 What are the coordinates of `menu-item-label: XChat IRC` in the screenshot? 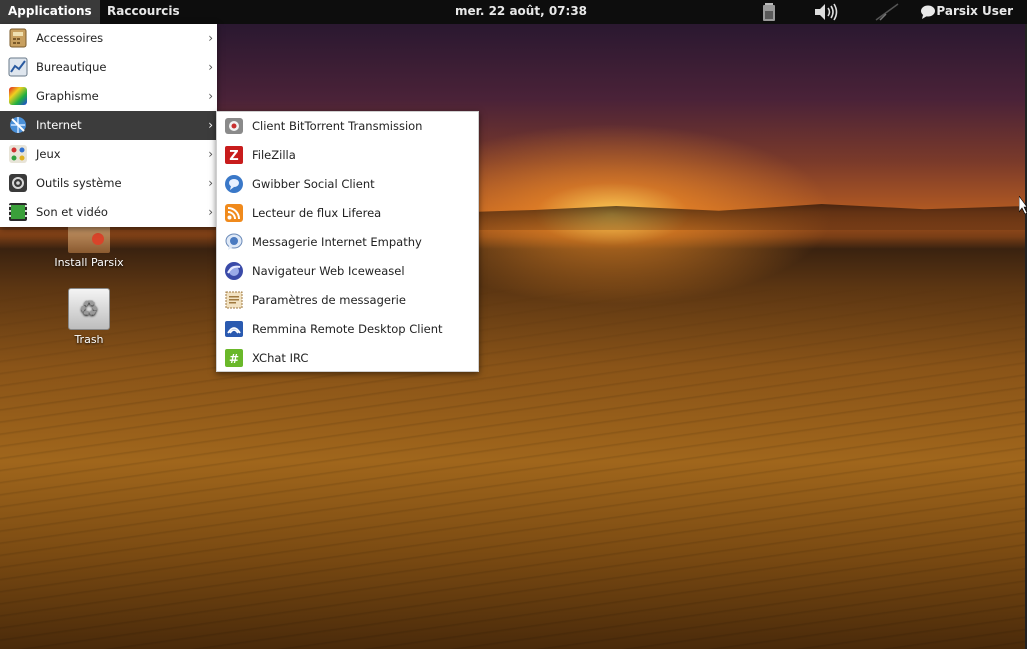 It's located at (280, 358).